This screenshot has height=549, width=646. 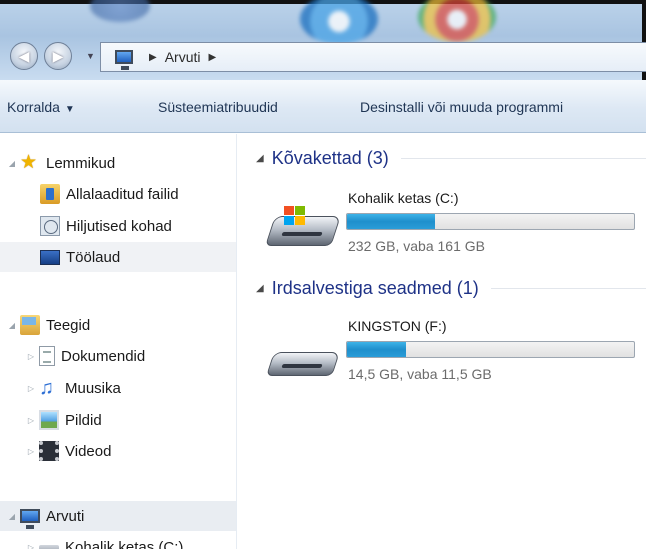 What do you see at coordinates (50, 257) in the screenshot?
I see `desktop-icon` at bounding box center [50, 257].